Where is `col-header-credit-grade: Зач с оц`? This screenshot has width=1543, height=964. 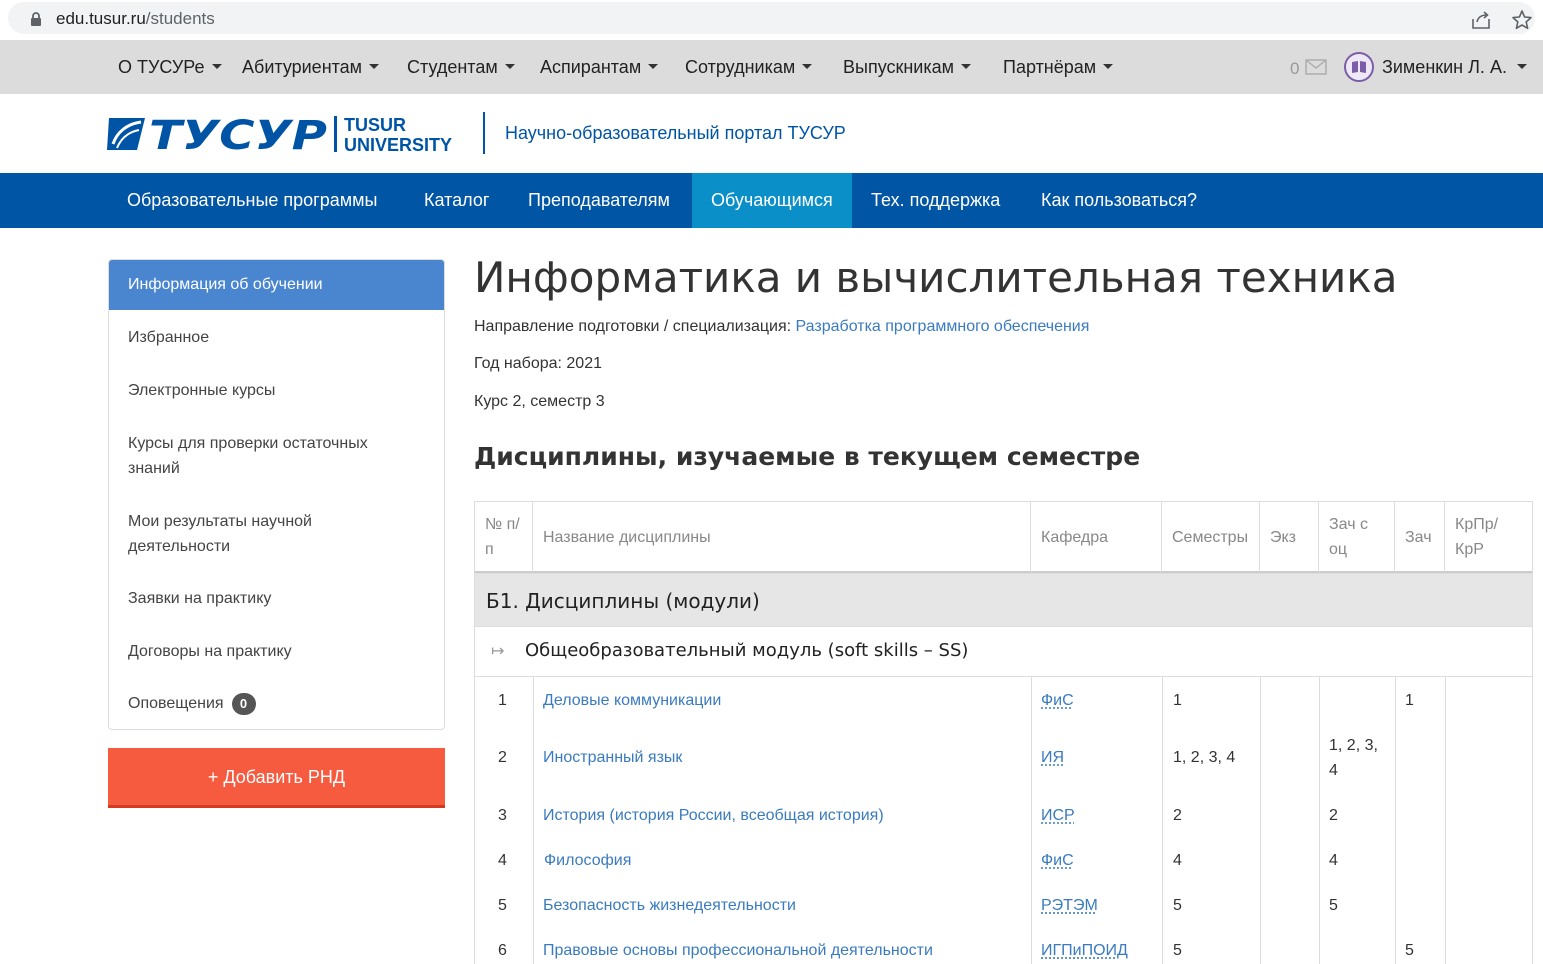 col-header-credit-grade: Зач с оц is located at coordinates (1357, 537).